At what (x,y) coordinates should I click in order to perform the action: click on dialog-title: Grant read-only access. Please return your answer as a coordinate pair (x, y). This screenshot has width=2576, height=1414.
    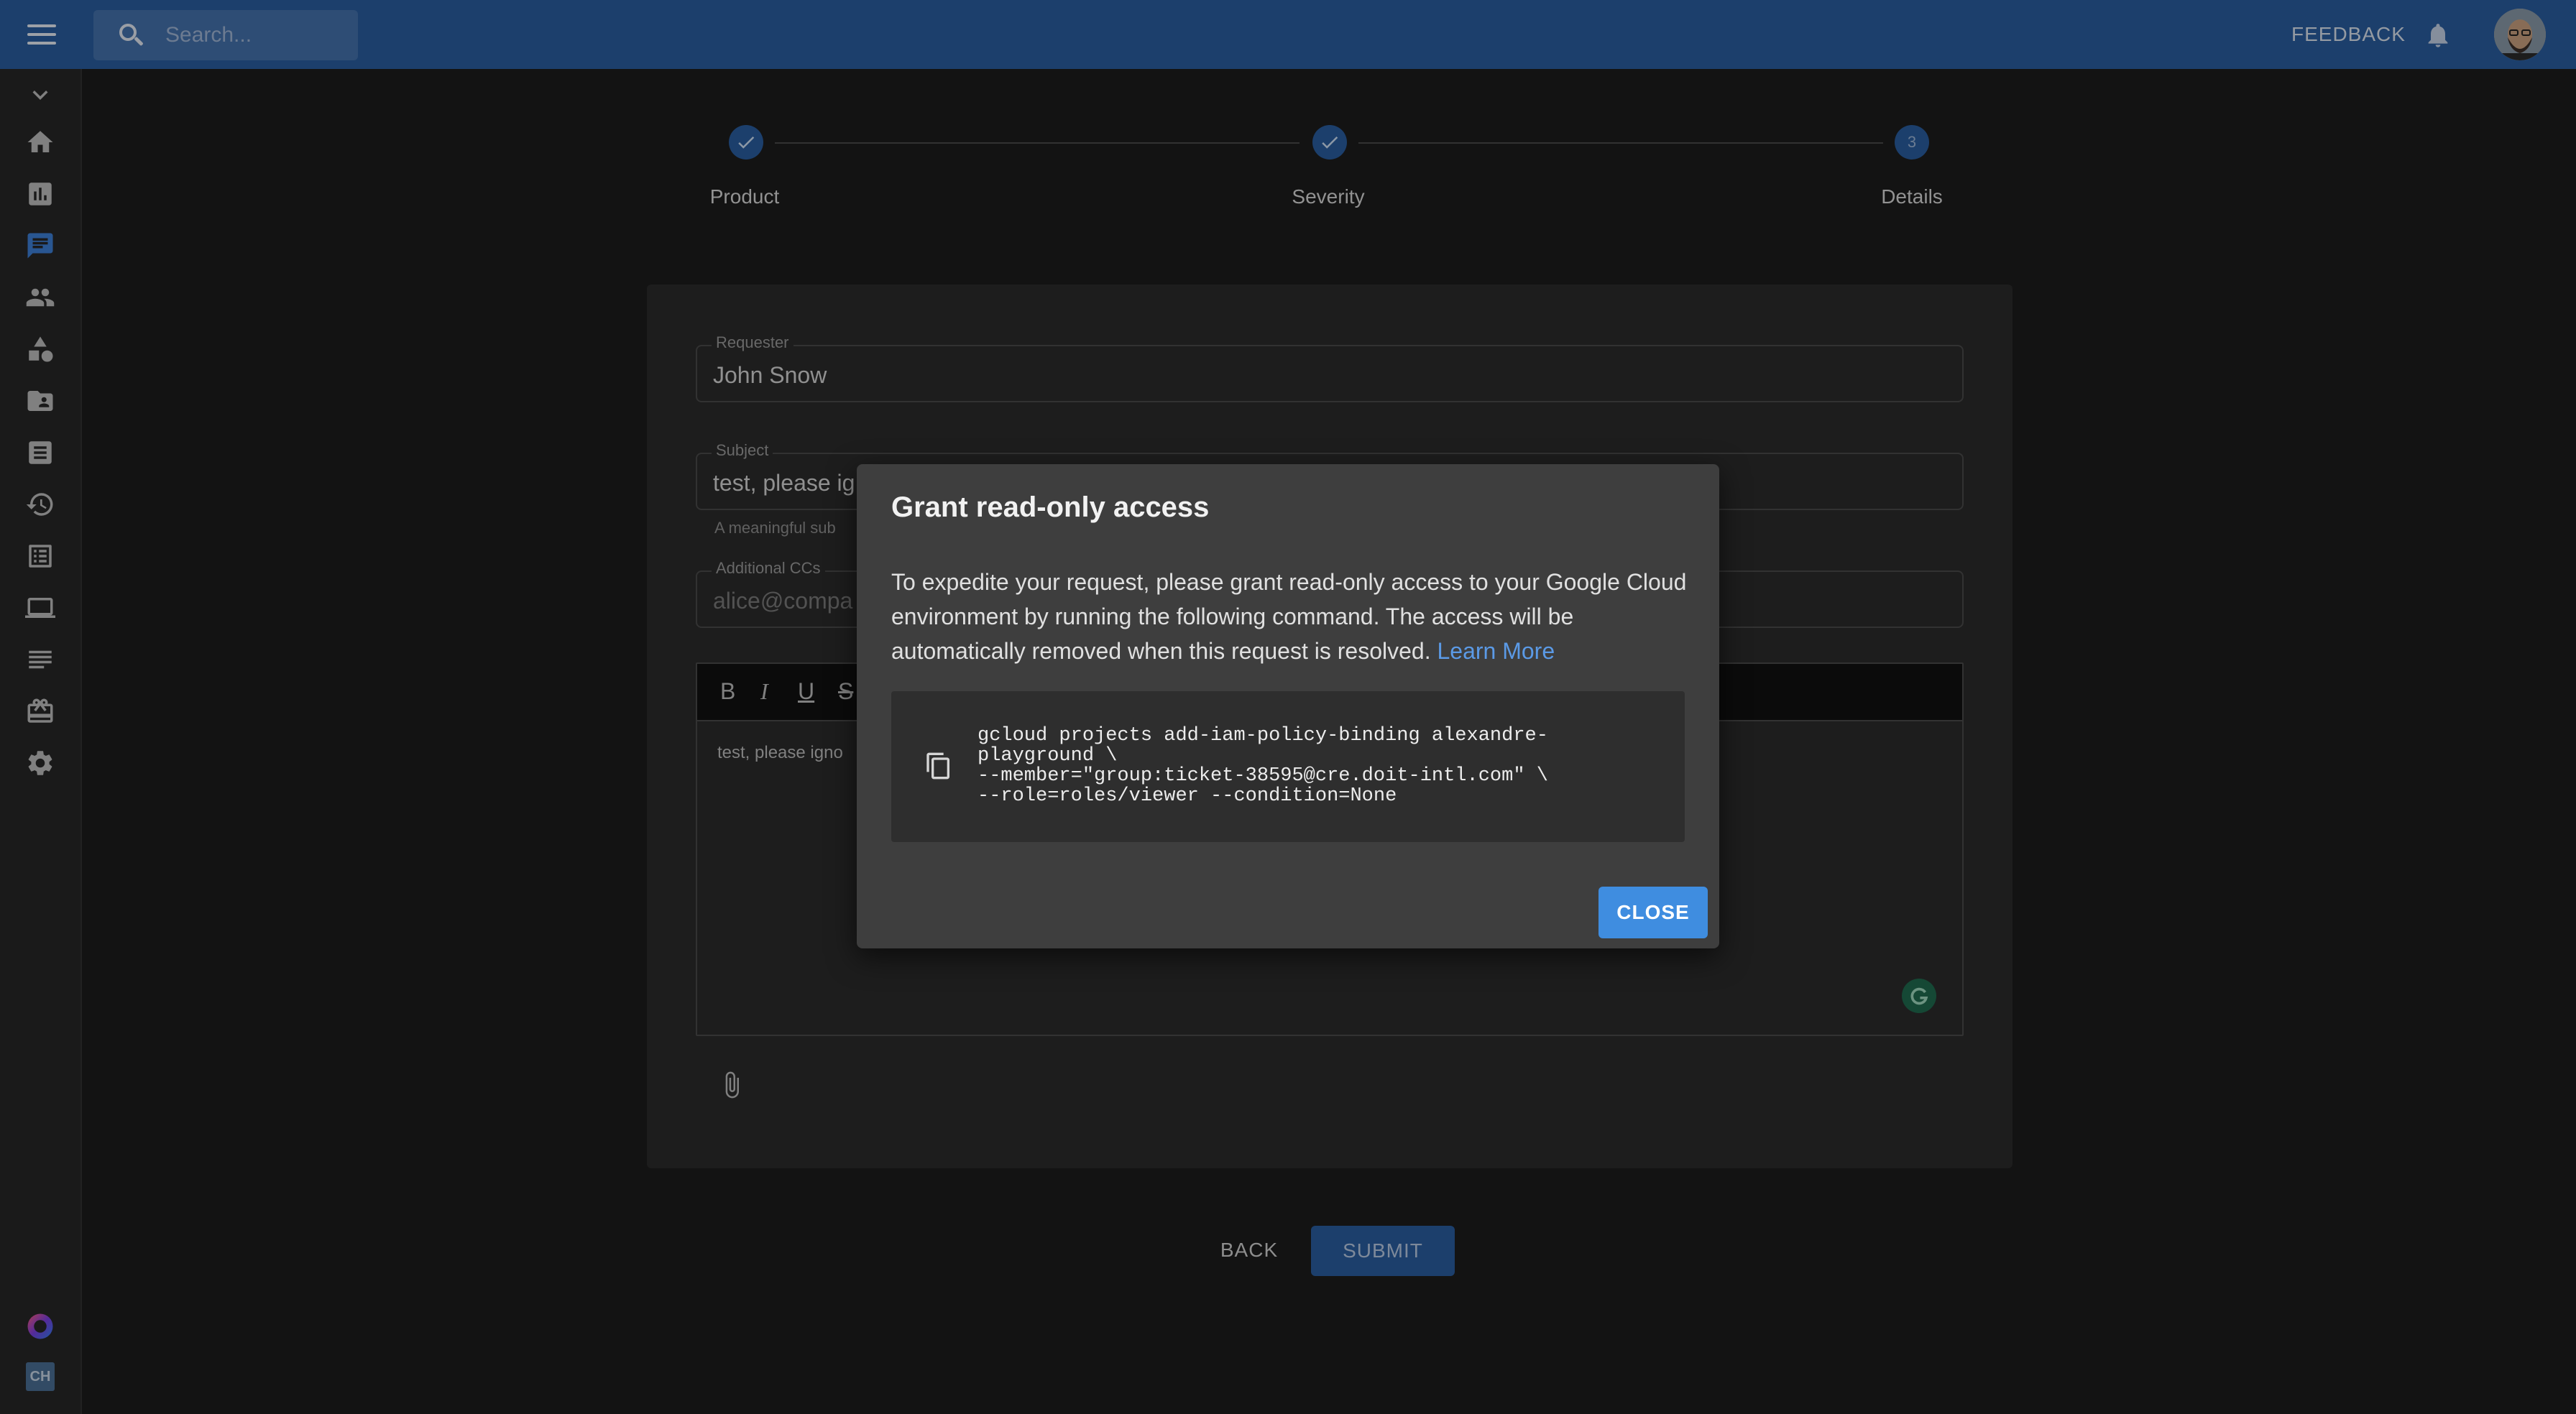
    Looking at the image, I should click on (1050, 507).